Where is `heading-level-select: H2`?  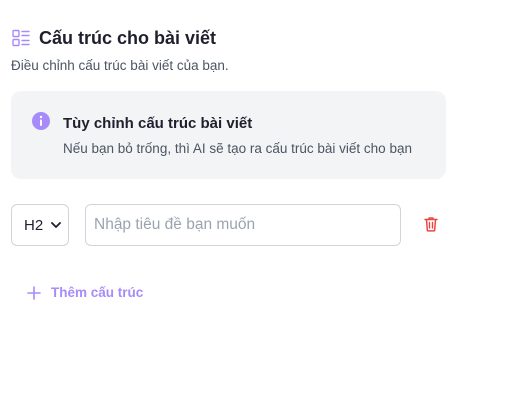
heading-level-select: H2 is located at coordinates (40, 225).